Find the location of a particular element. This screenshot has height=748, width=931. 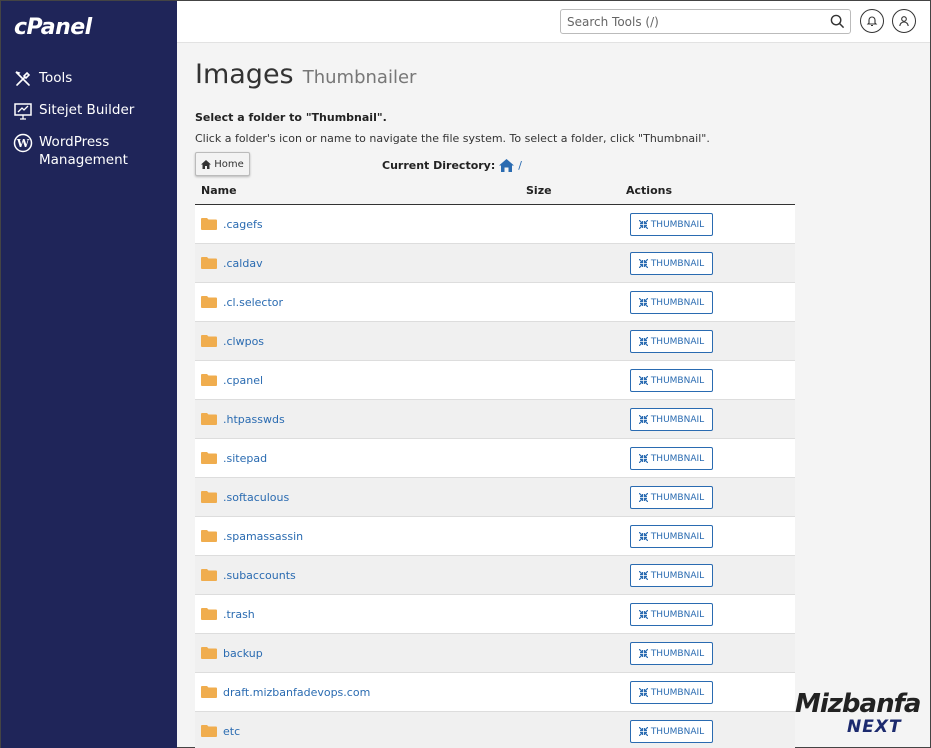

table-row: draft.mizbanfadevops.com THUMBNAIL is located at coordinates (495, 692).